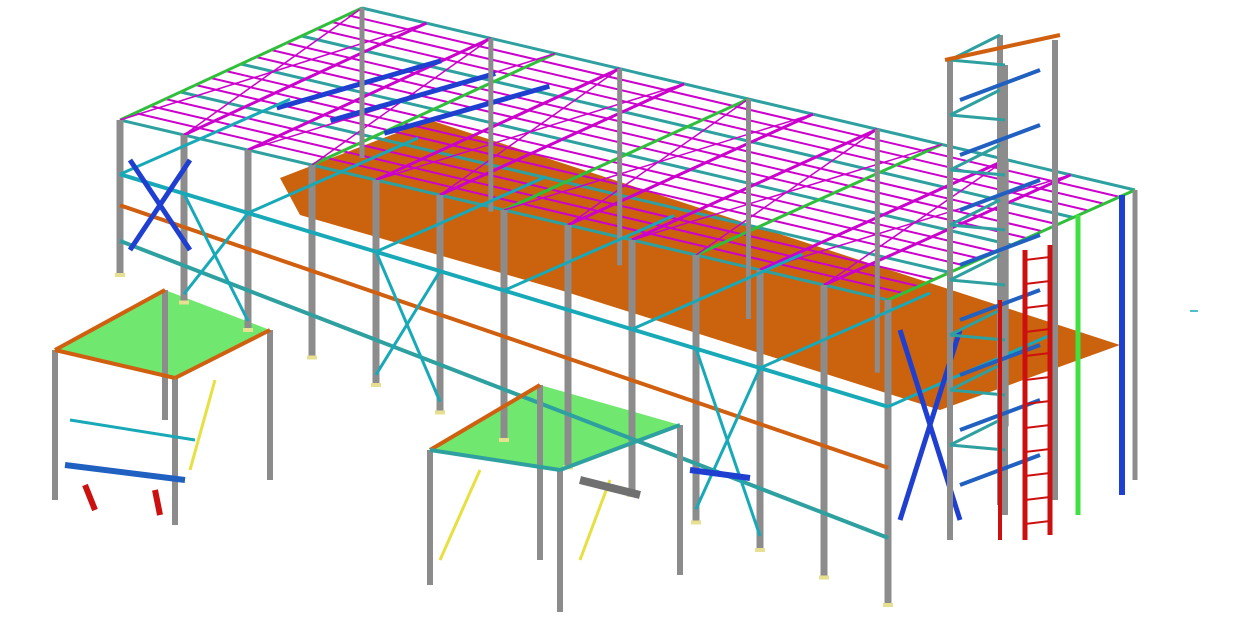 The image size is (1258, 624). I want to click on platform-handrail, so click(125, 472).